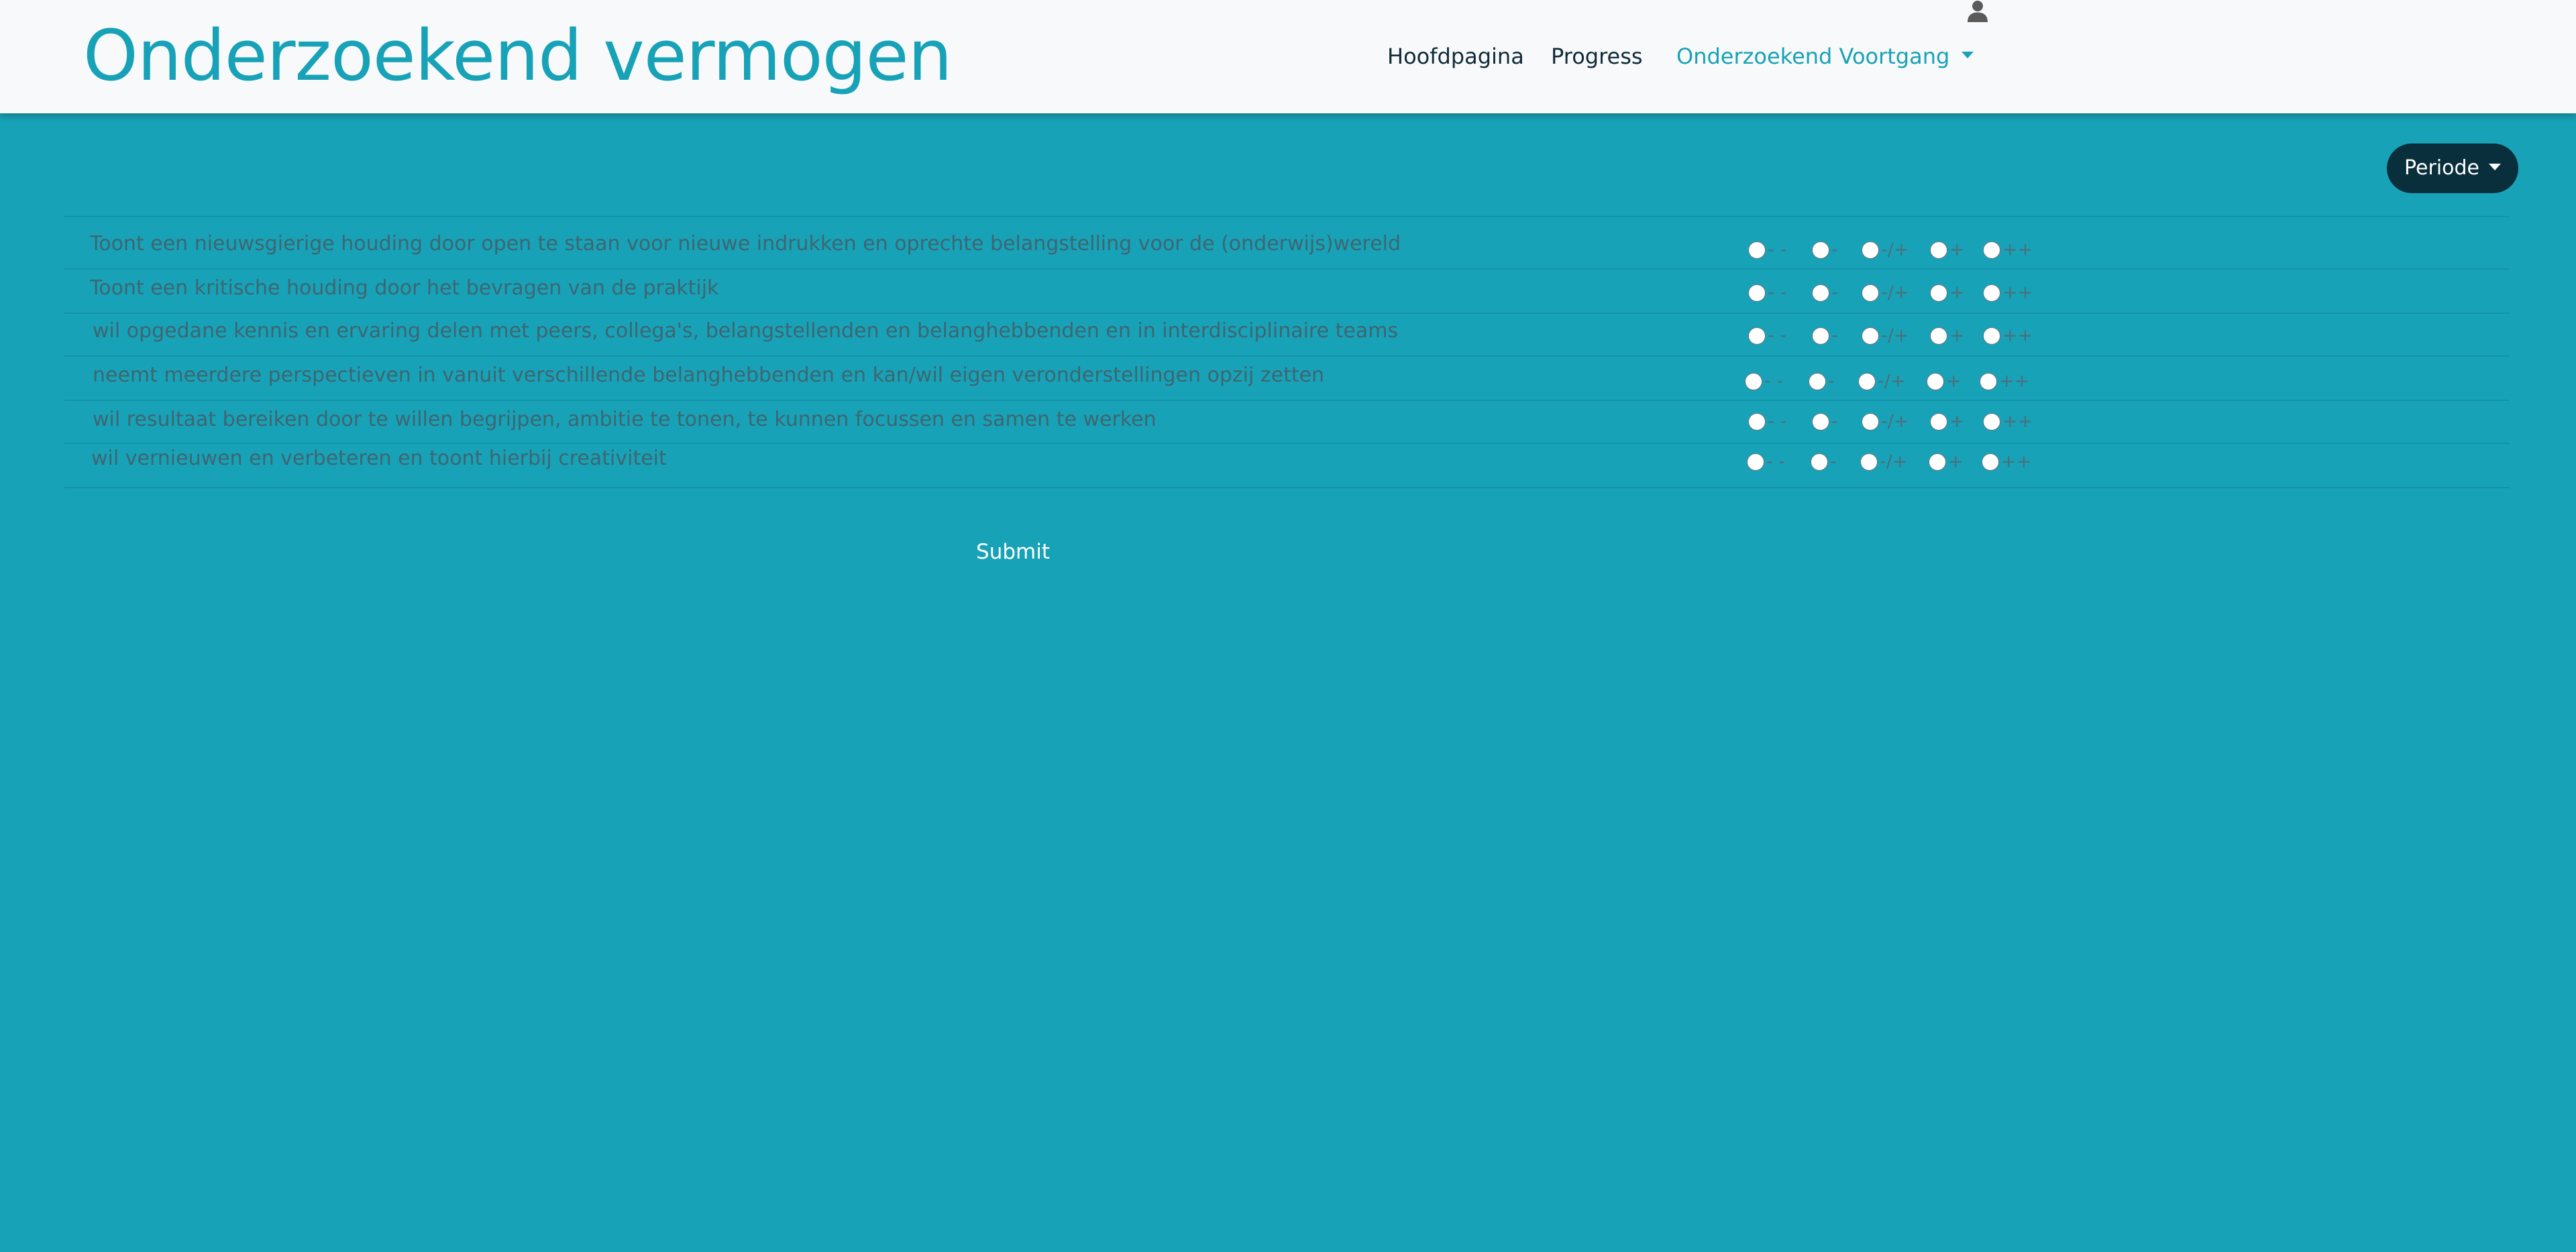 Image resolution: width=2576 pixels, height=1252 pixels. Describe the element at coordinates (1013, 551) in the screenshot. I see `submit-button: Submit` at that location.